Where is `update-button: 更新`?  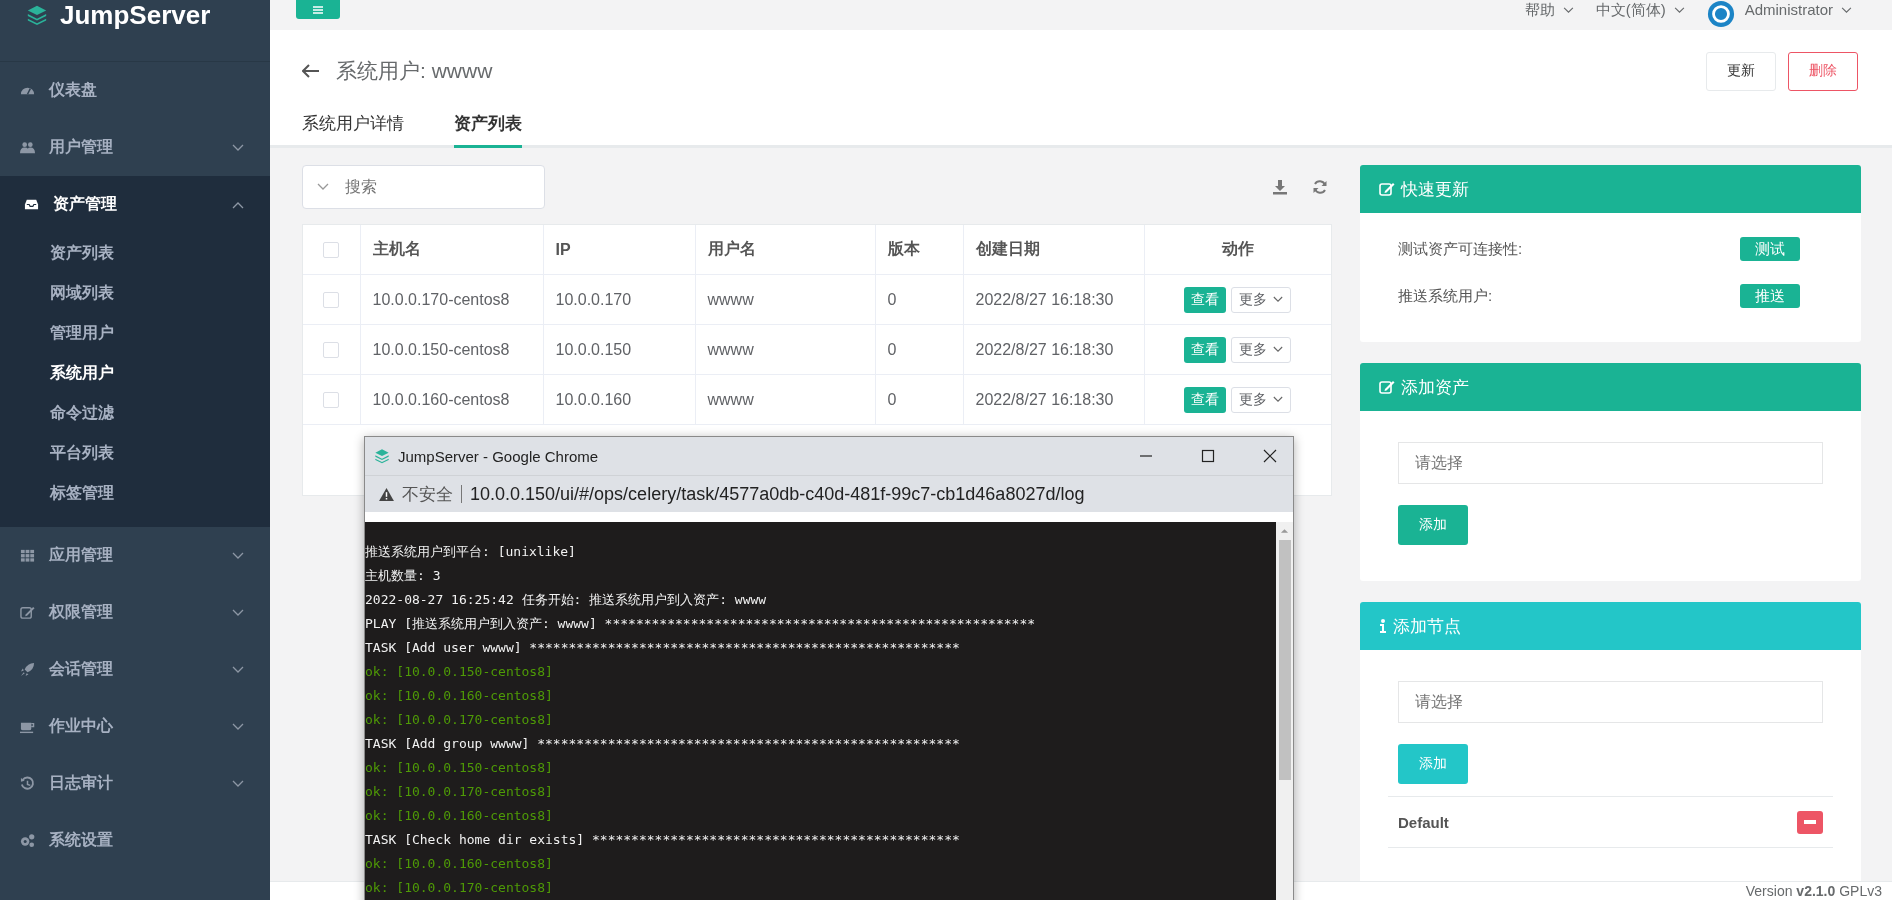 update-button: 更新 is located at coordinates (1741, 71).